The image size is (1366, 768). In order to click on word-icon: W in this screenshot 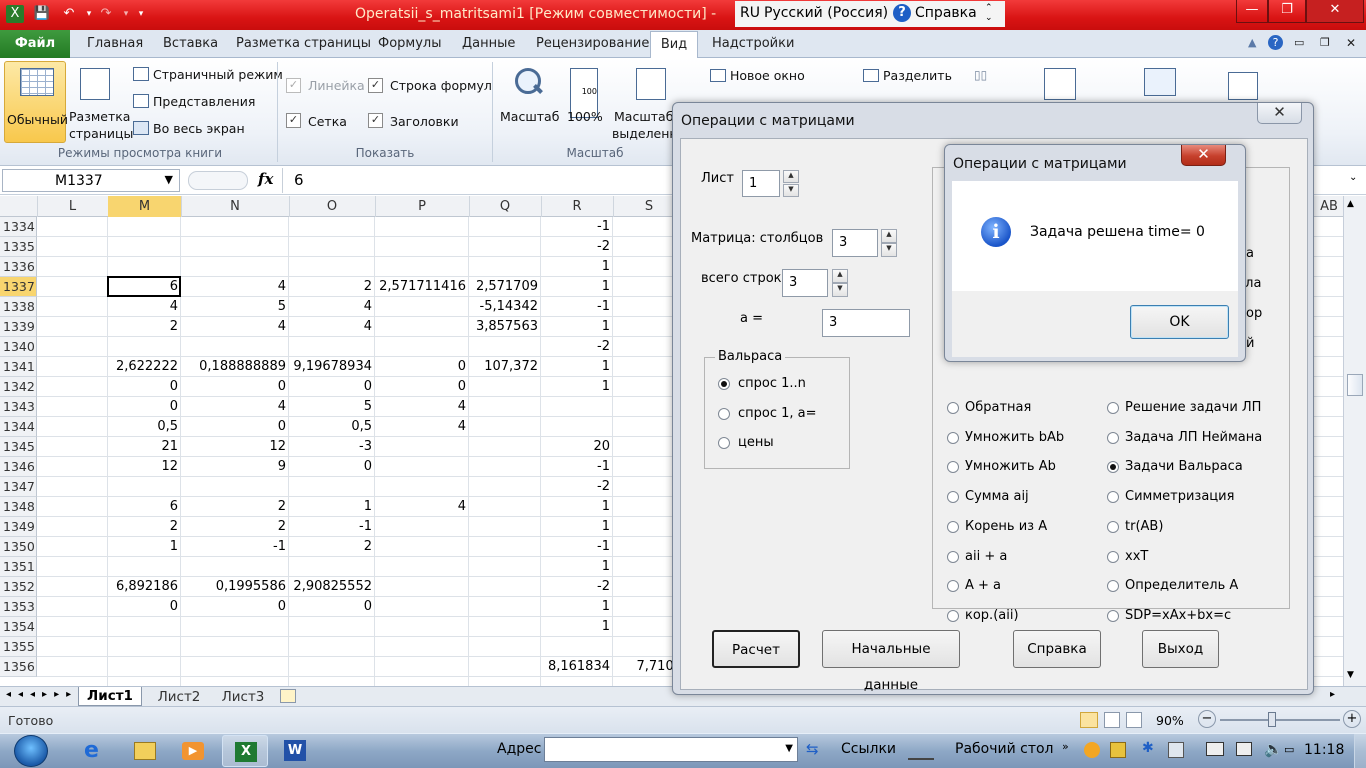, I will do `click(295, 750)`.